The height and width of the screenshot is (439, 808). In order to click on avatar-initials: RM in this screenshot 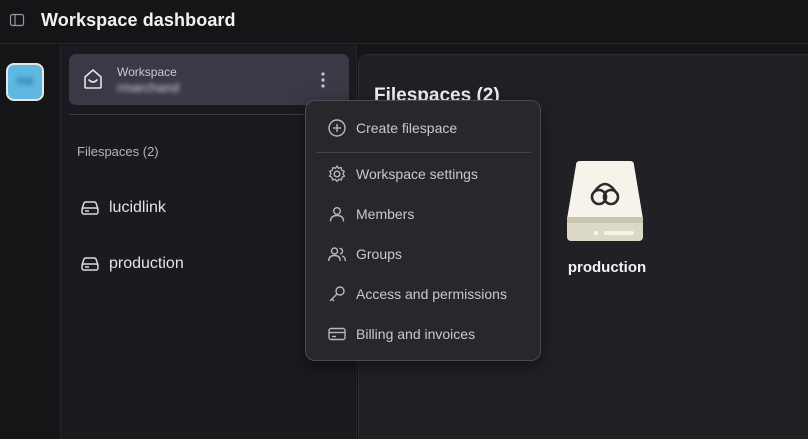, I will do `click(25, 82)`.